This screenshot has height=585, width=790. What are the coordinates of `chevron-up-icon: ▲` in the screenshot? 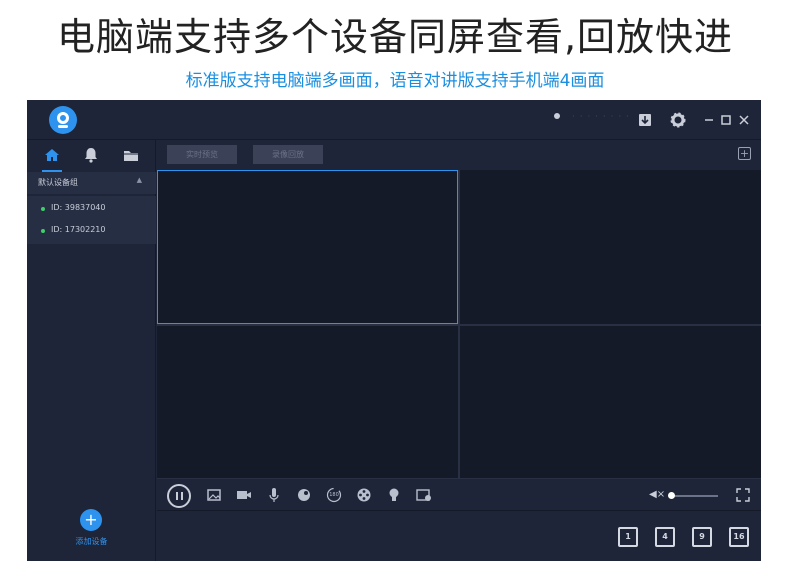 It's located at (139, 180).